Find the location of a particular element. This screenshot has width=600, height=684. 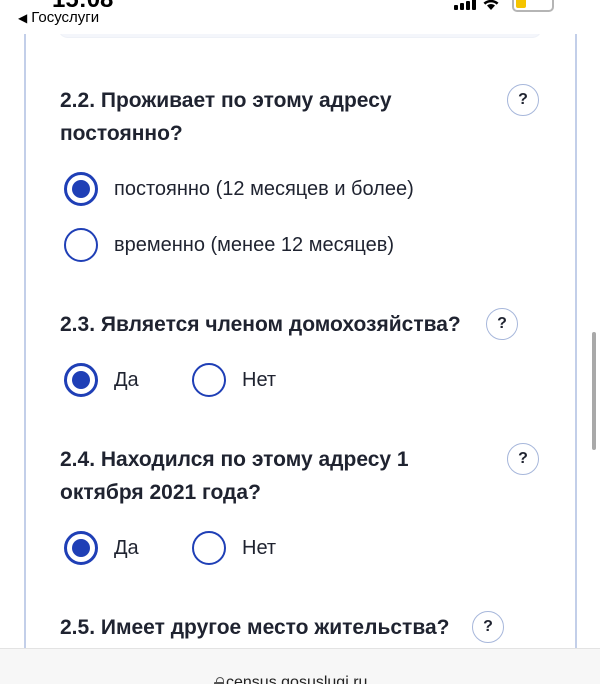

question-2-2-line1: 2.2. Проживает по этому адресу is located at coordinates (226, 100).